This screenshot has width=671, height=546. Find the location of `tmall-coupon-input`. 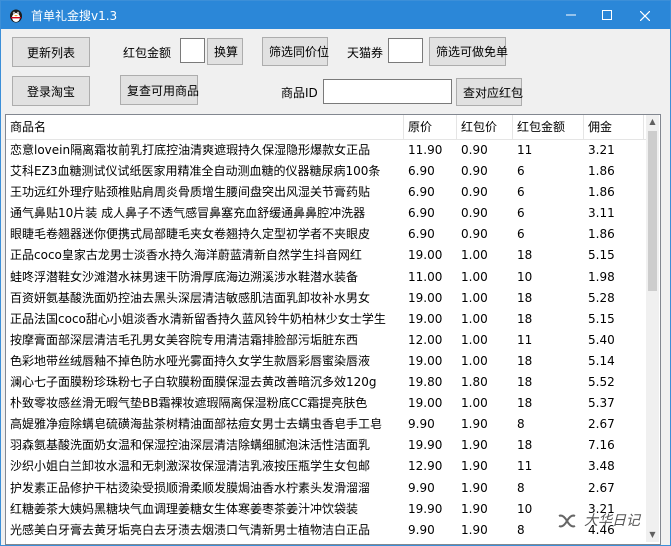

tmall-coupon-input is located at coordinates (405, 50).